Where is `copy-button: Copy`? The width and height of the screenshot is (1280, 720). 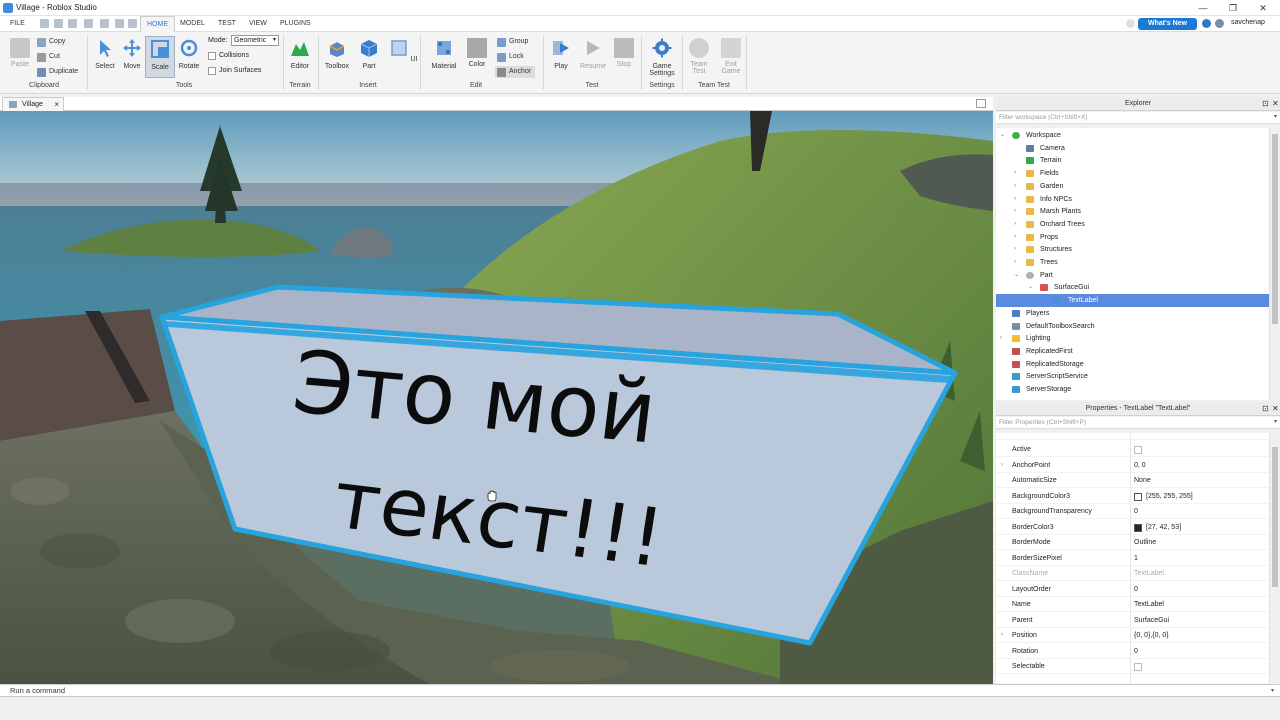 copy-button: Copy is located at coordinates (51, 42).